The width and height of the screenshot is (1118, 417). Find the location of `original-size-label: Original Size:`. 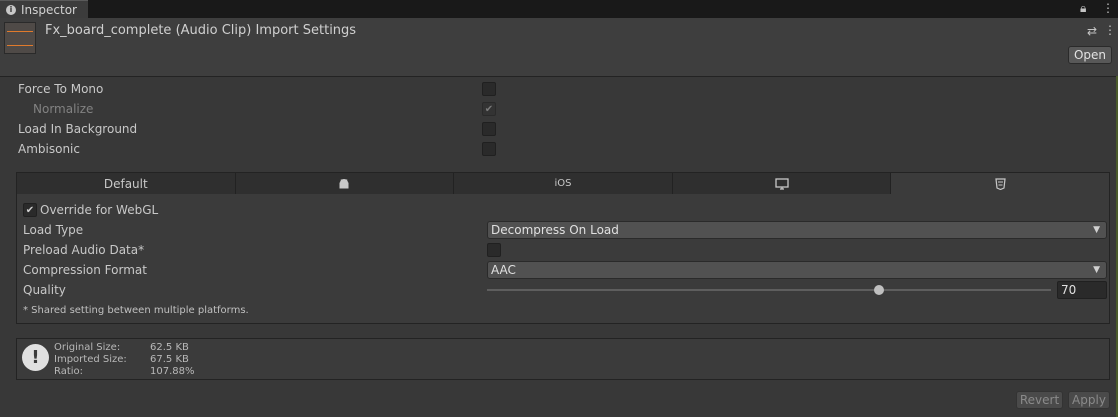

original-size-label: Original Size: is located at coordinates (87, 347).